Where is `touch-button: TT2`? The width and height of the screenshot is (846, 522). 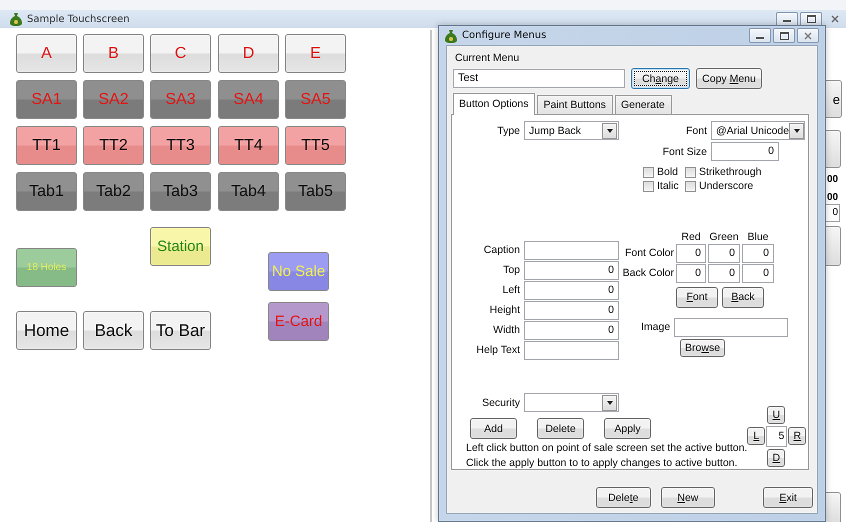
touch-button: TT2 is located at coordinates (113, 145).